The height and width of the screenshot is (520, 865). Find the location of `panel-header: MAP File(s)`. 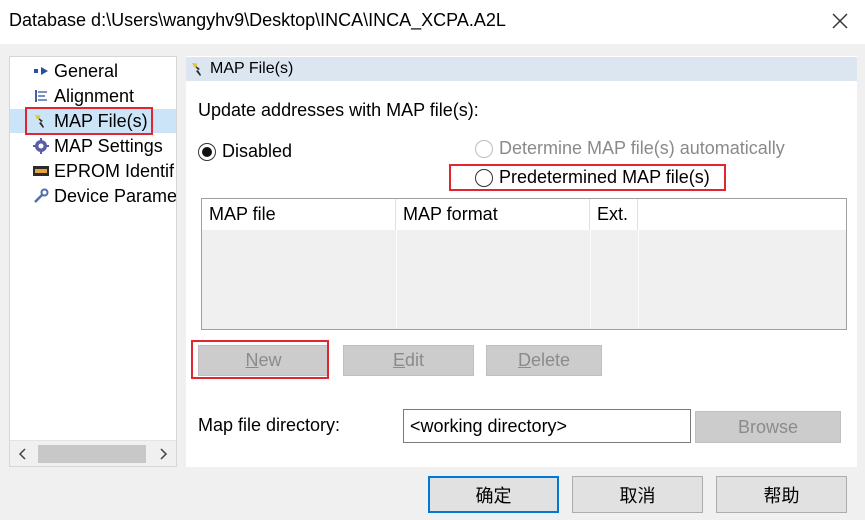

panel-header: MAP File(s) is located at coordinates (521, 69).